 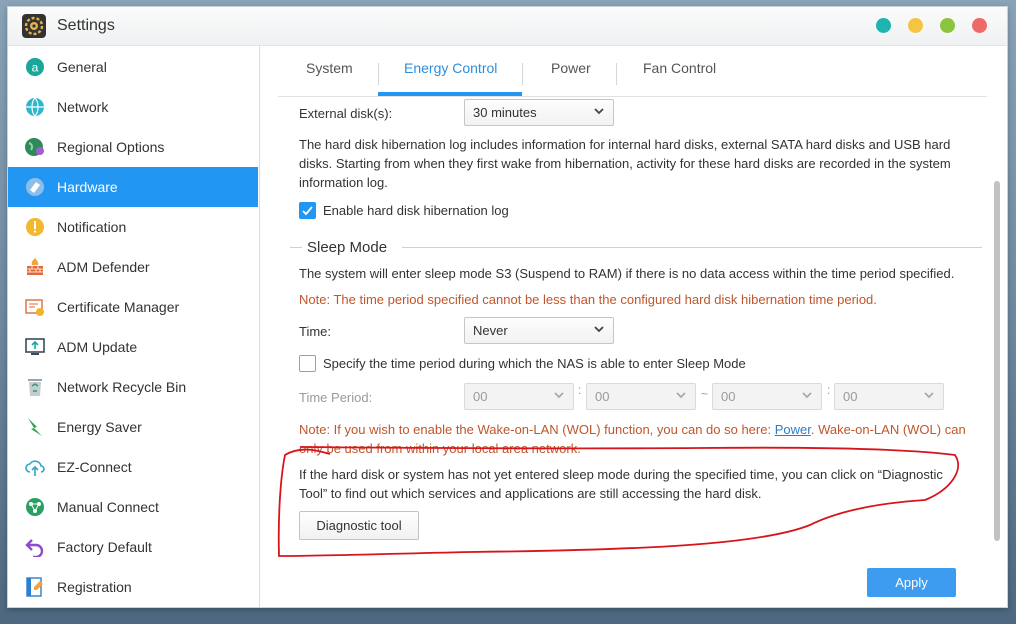 I want to click on exclamation-icon, so click(x=35, y=227).